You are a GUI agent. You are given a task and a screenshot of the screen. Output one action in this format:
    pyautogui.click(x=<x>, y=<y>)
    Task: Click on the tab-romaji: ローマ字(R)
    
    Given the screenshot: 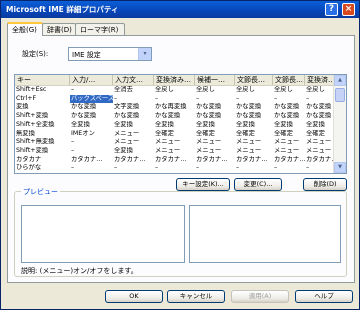 What is the action you would take?
    pyautogui.click(x=100, y=29)
    